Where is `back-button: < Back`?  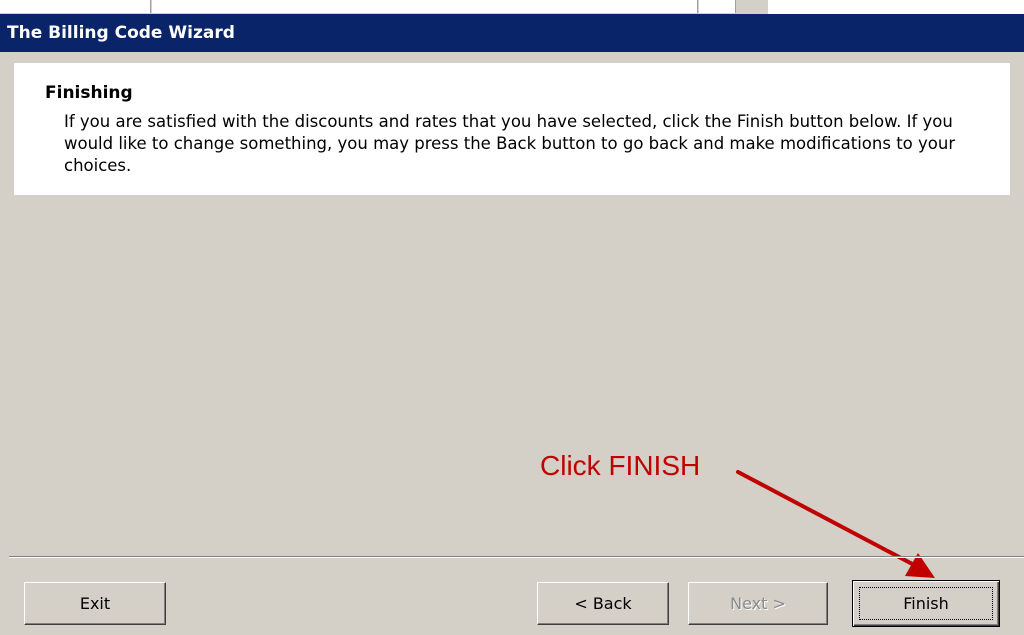
back-button: < Back is located at coordinates (603, 603).